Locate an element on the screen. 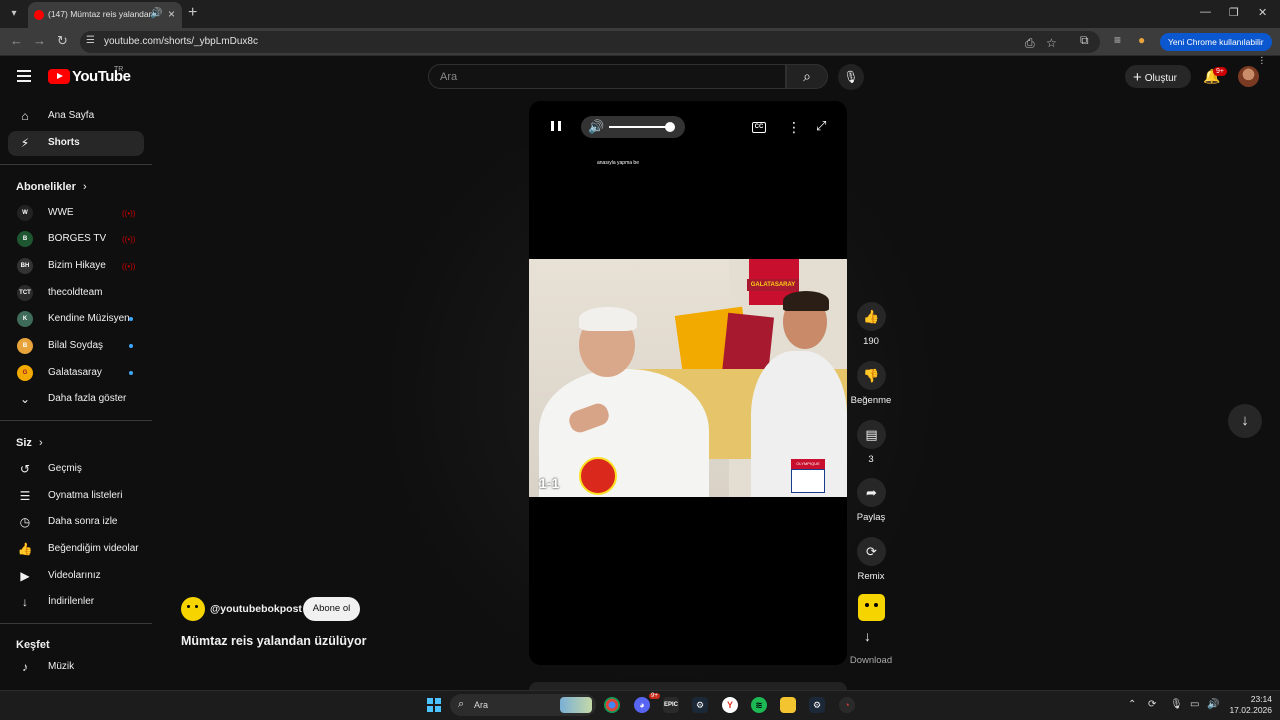 The width and height of the screenshot is (1280, 720). pause-icon is located at coordinates (556, 127).